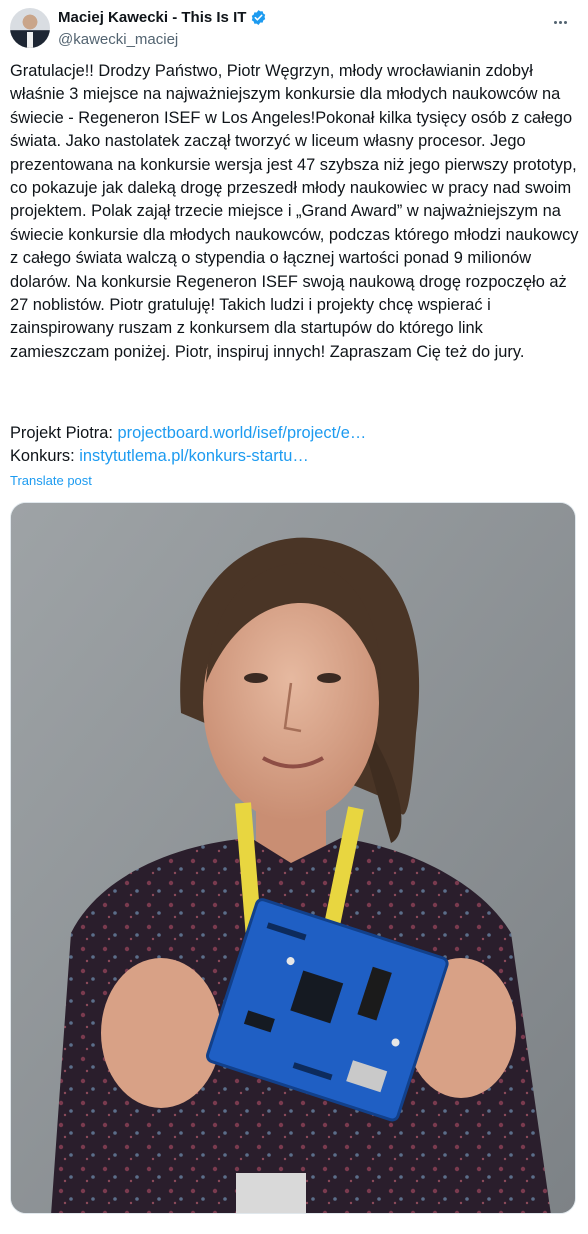 The height and width of the screenshot is (1234, 588). What do you see at coordinates (259, 17) in the screenshot?
I see `verified-badge-icon` at bounding box center [259, 17].